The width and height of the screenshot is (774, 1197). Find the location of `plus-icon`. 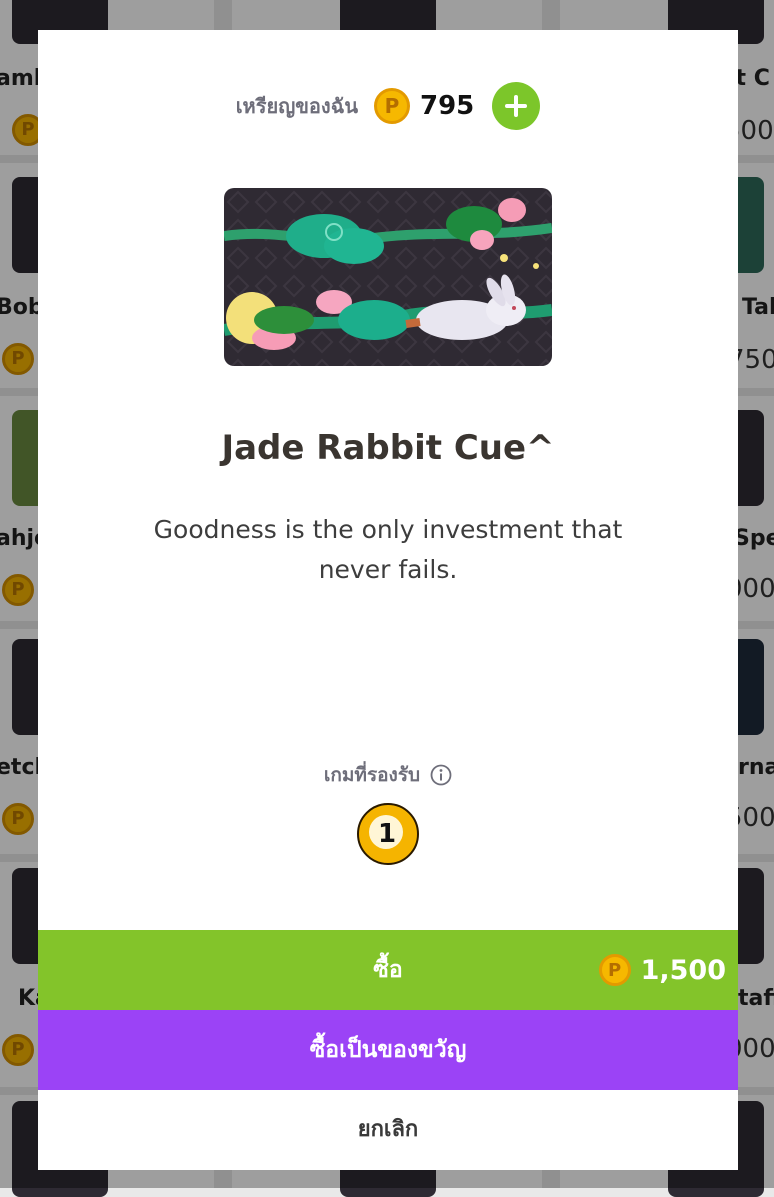

plus-icon is located at coordinates (516, 106).